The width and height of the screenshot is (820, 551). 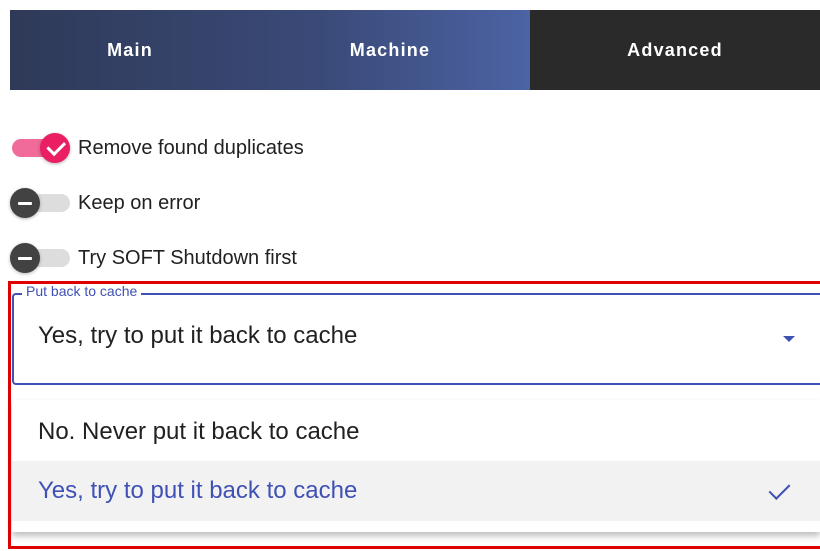 I want to click on check-icon, so click(x=55, y=148).